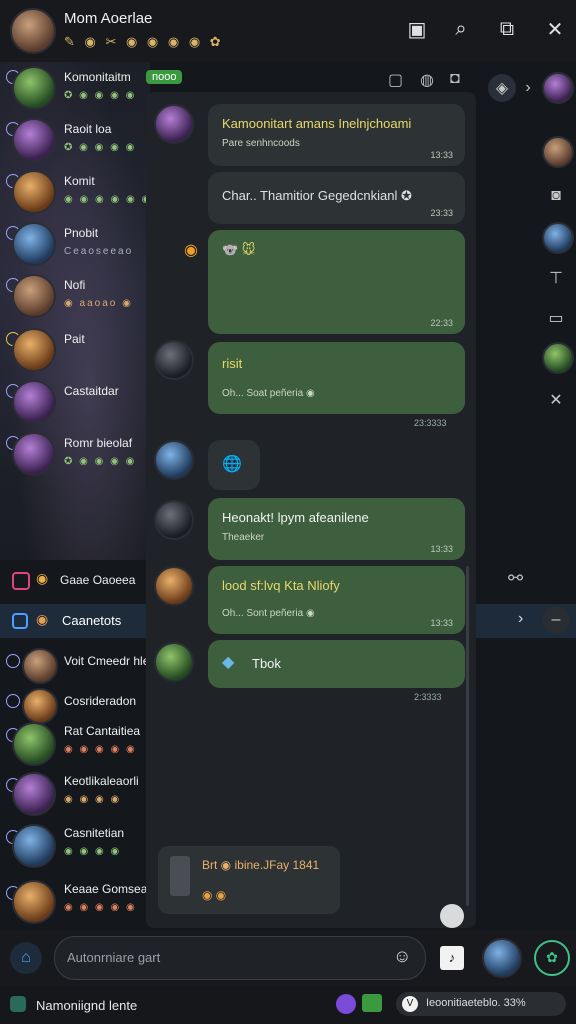 The width and height of the screenshot is (576, 1024). What do you see at coordinates (556, 620) in the screenshot?
I see `more-icon: –` at bounding box center [556, 620].